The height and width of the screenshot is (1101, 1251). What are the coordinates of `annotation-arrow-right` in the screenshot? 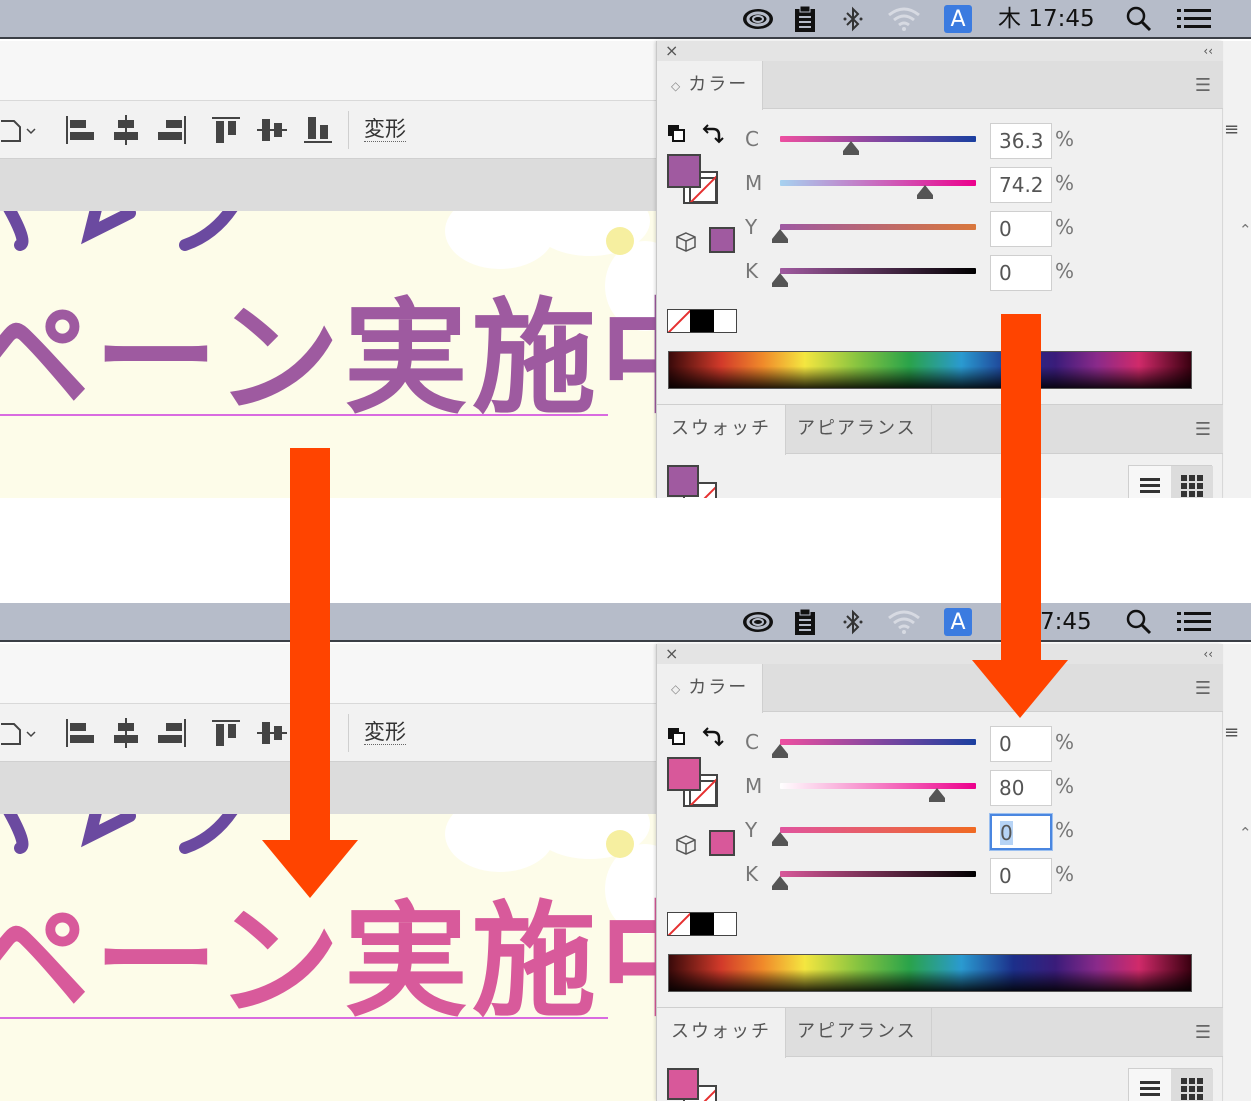 It's located at (1020, 516).